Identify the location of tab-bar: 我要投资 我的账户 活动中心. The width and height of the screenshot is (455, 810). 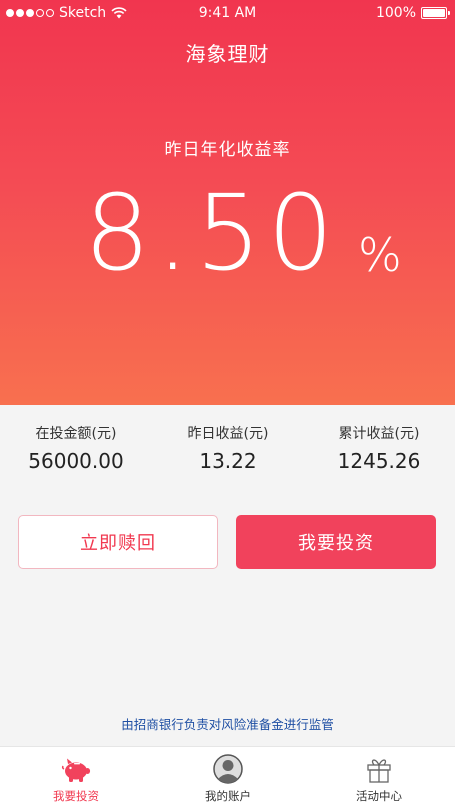
(227, 778).